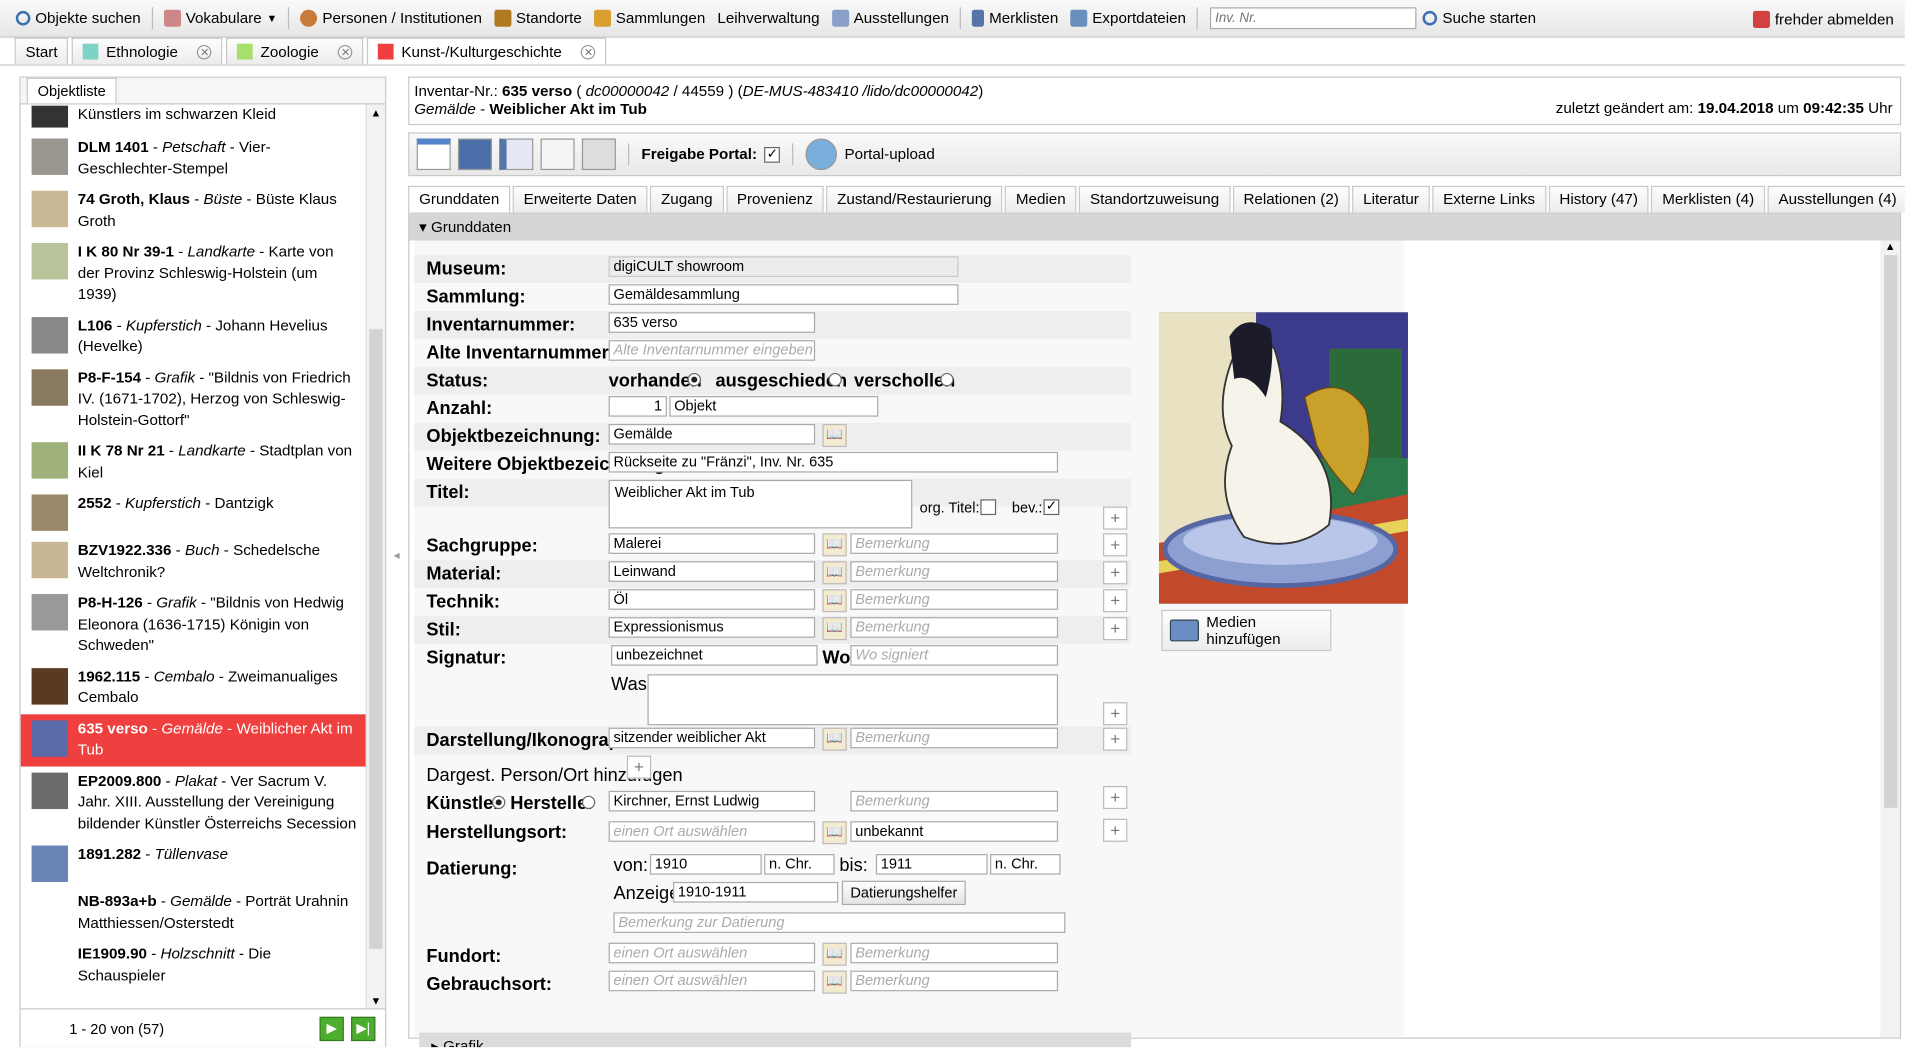 The height and width of the screenshot is (1048, 1905). What do you see at coordinates (755, 892) in the screenshot?
I see `datierung-anzeige-field: 1910-1911` at bounding box center [755, 892].